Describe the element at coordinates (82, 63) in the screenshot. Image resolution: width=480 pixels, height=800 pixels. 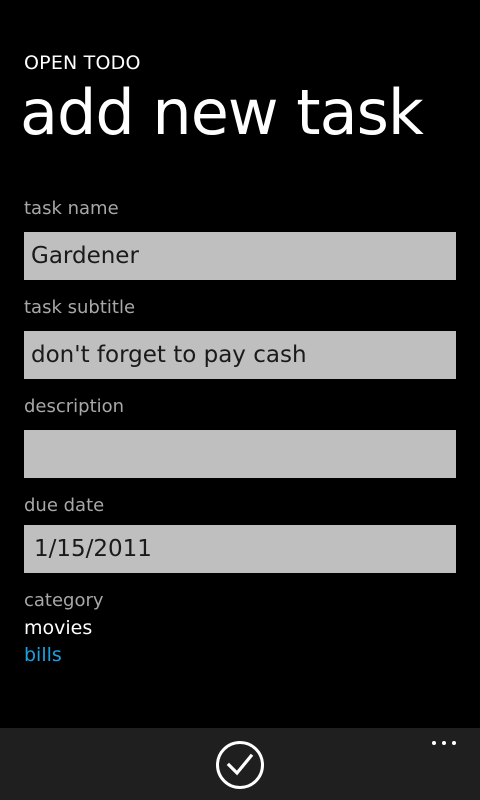
I see `app-title: OPEN TODO` at that location.